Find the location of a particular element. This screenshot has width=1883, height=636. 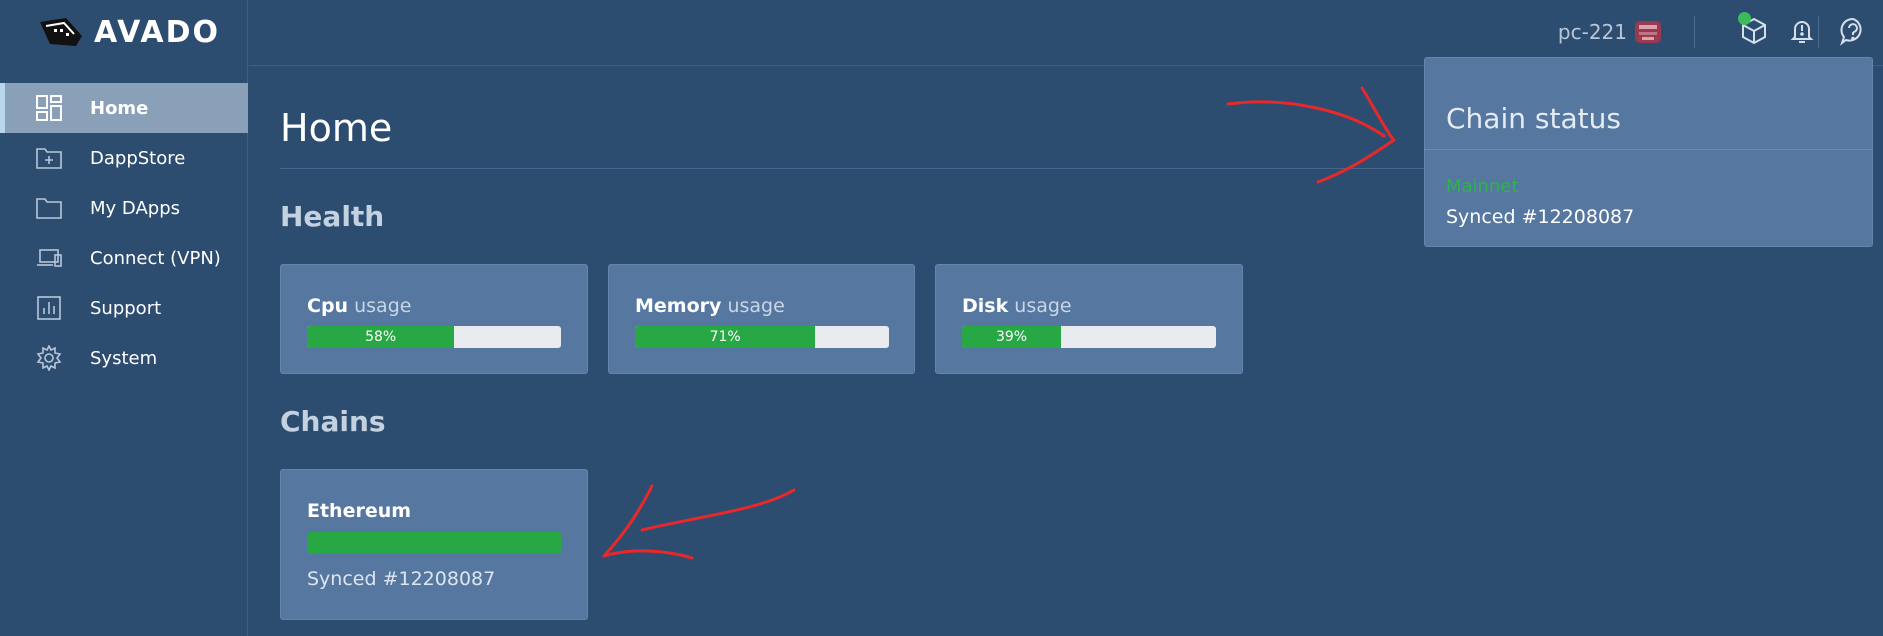

folder-icon is located at coordinates (49, 208).